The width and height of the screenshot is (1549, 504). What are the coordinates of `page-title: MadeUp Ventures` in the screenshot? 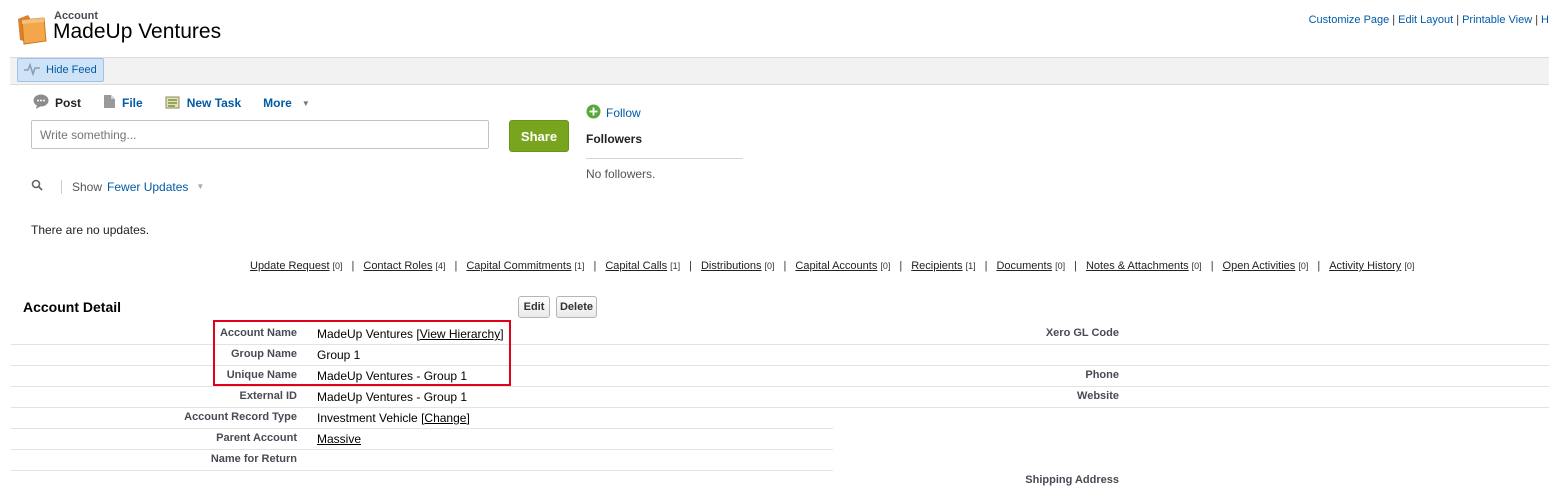 It's located at (137, 31).